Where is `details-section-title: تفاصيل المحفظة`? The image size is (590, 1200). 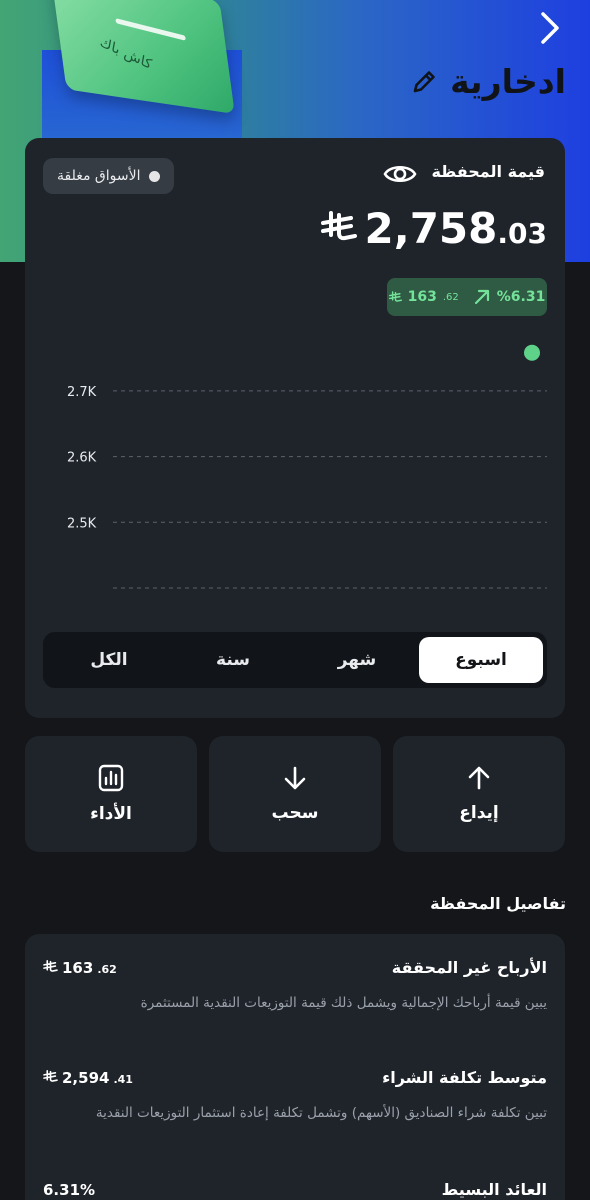 details-section-title: تفاصيل المحفظة is located at coordinates (498, 903).